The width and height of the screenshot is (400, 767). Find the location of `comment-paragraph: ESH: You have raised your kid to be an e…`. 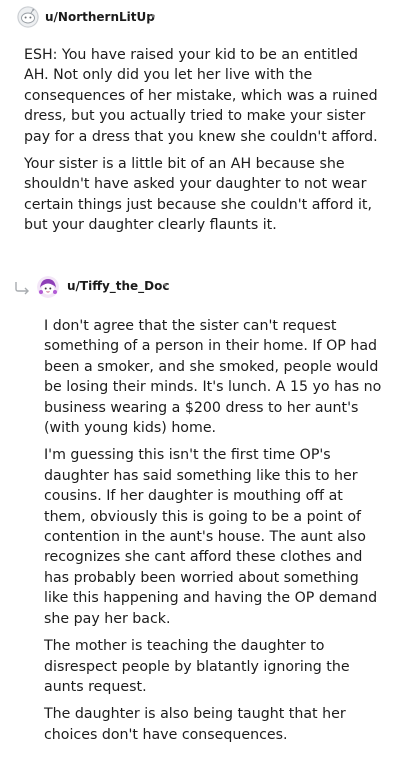

comment-paragraph: ESH: You have raised your kid to be an e… is located at coordinates (201, 96).